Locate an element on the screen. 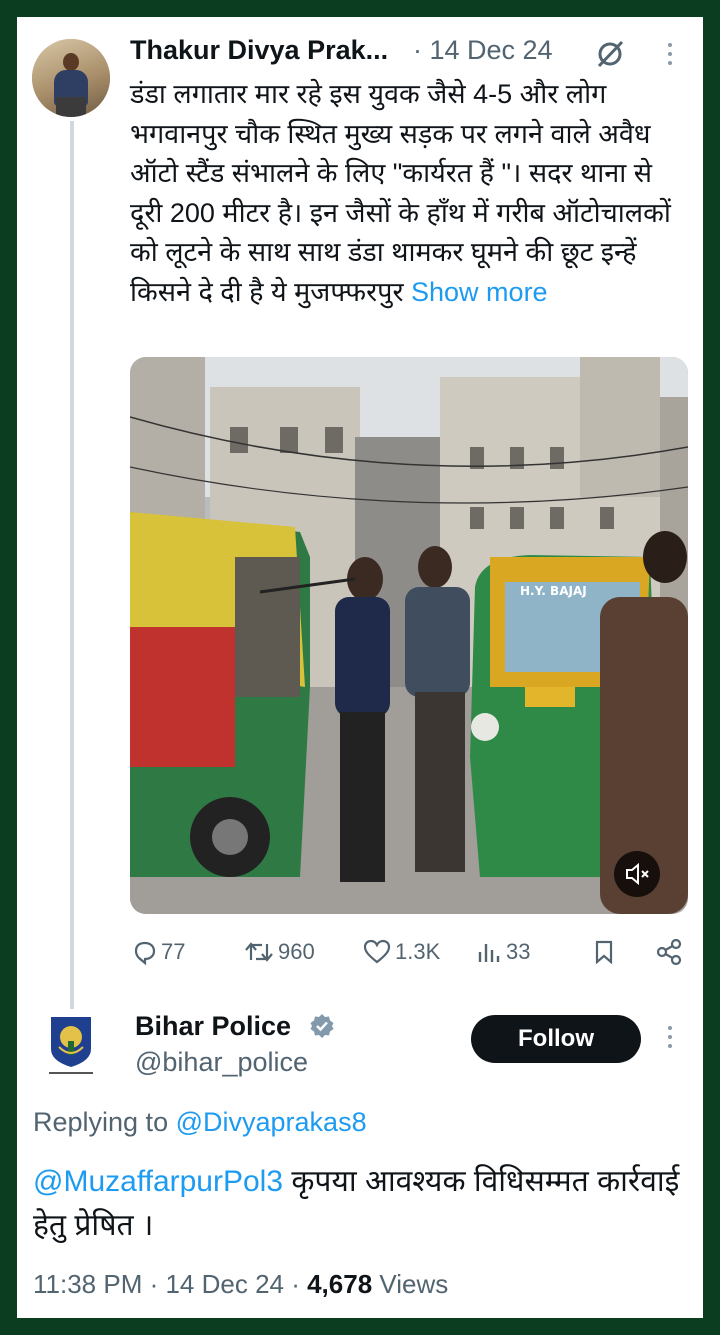 The width and height of the screenshot is (720, 1335). thread-line is located at coordinates (72, 565).